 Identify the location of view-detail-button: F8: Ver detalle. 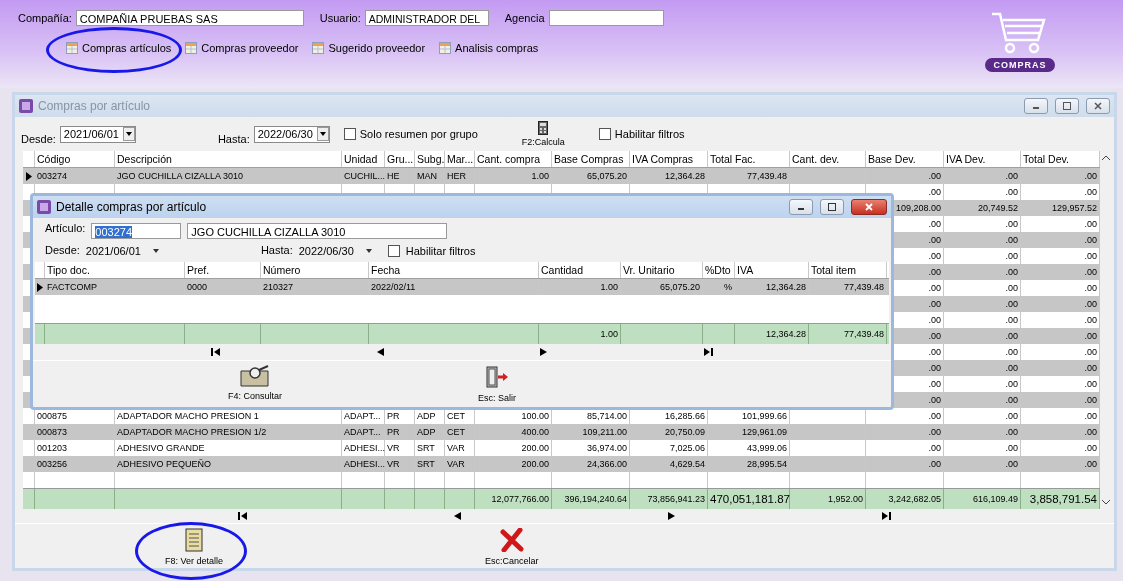
(194, 547).